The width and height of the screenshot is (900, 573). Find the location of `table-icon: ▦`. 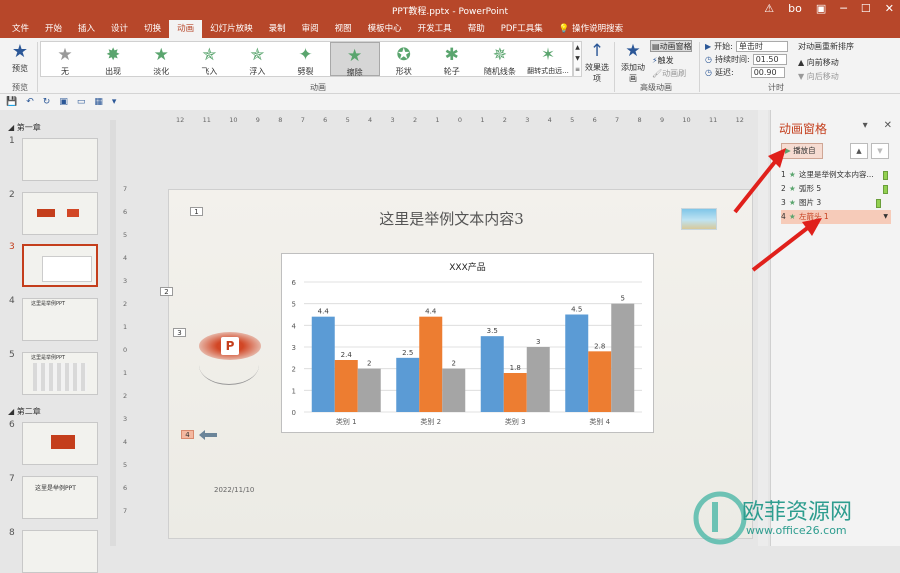

table-icon: ▦ is located at coordinates (98, 102).